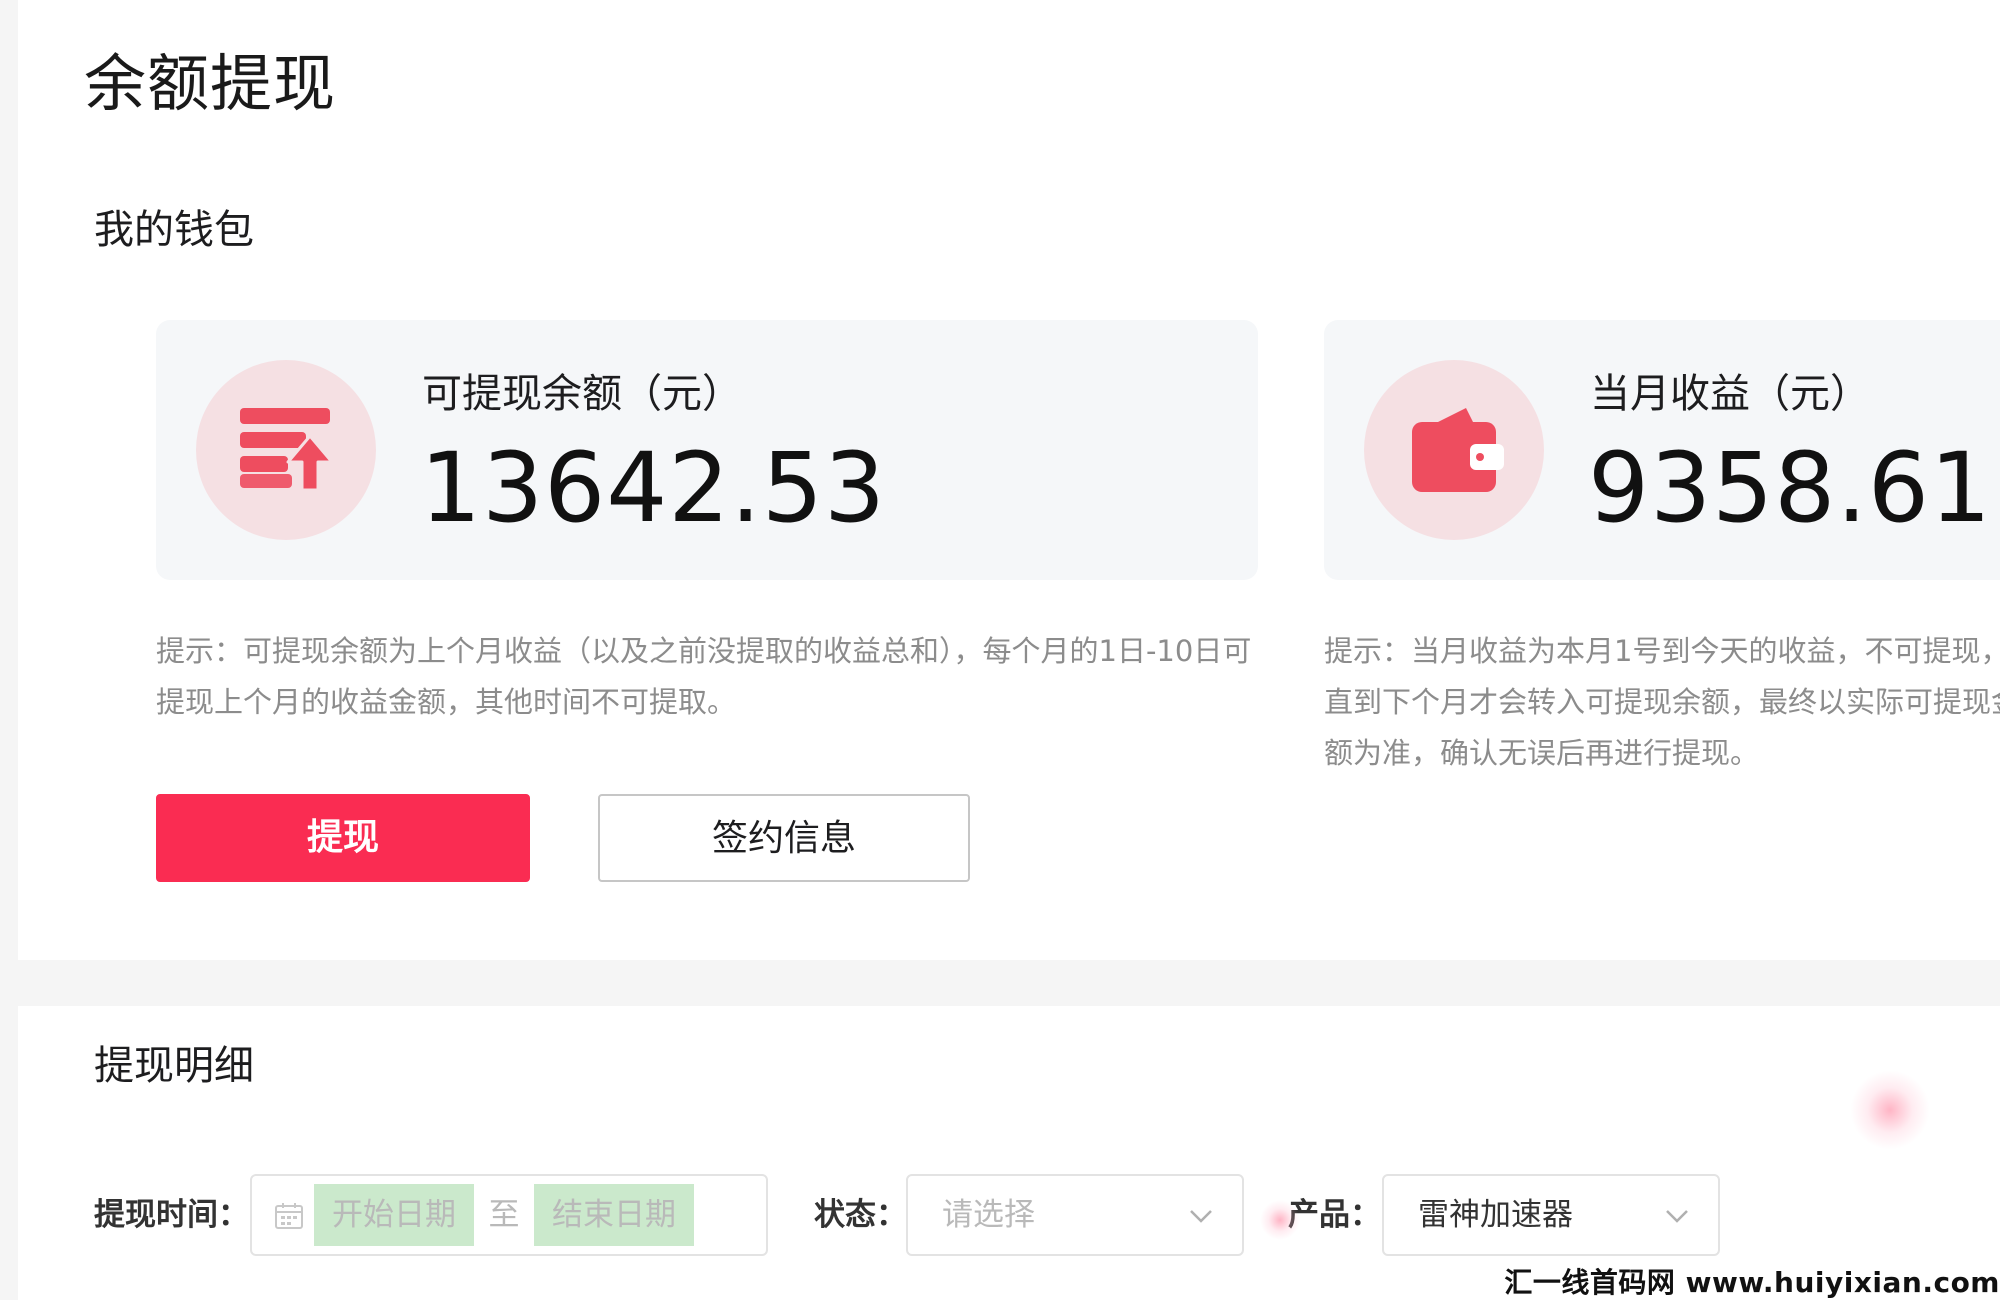 The height and width of the screenshot is (1300, 2000). What do you see at coordinates (653, 488) in the screenshot?
I see `withdrawable-balance-amount: 13642.53` at bounding box center [653, 488].